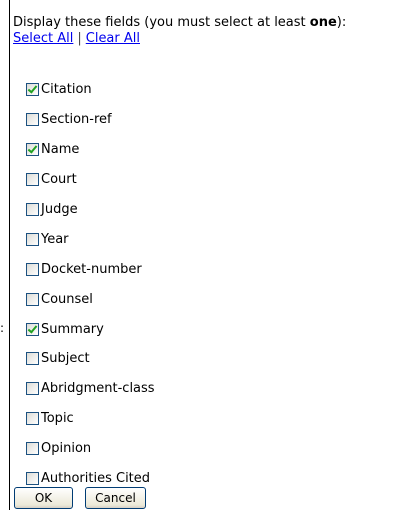 The height and width of the screenshot is (510, 405). I want to click on dialog-buttons: OK Cancel, so click(80, 498).